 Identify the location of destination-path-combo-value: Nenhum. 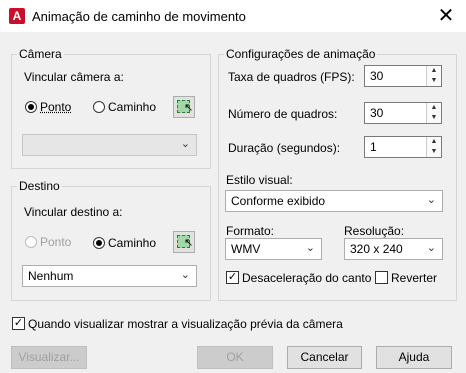
(51, 276).